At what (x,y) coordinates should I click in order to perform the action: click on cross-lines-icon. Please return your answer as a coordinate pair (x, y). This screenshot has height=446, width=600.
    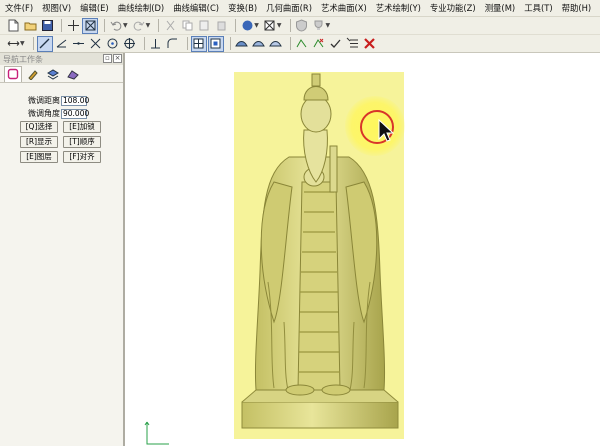
    Looking at the image, I should click on (96, 44).